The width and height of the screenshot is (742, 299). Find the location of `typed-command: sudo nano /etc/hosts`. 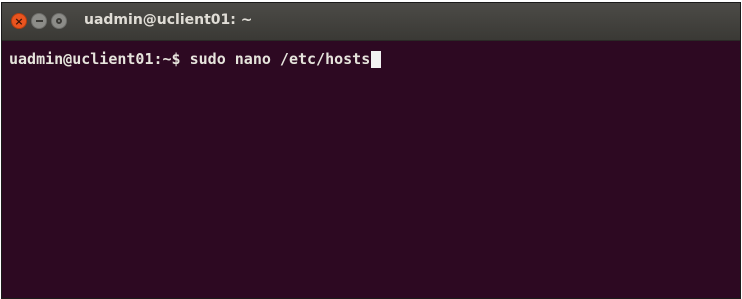

typed-command: sudo nano /etc/hosts is located at coordinates (280, 59).